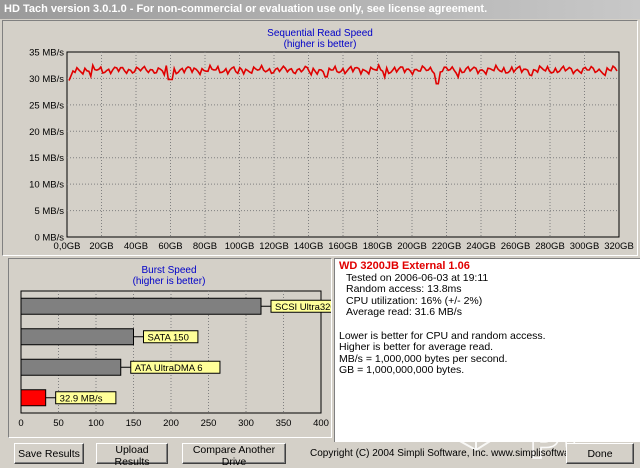 The width and height of the screenshot is (640, 468). I want to click on y-tick-label: 30 MB/s, so click(46, 79).